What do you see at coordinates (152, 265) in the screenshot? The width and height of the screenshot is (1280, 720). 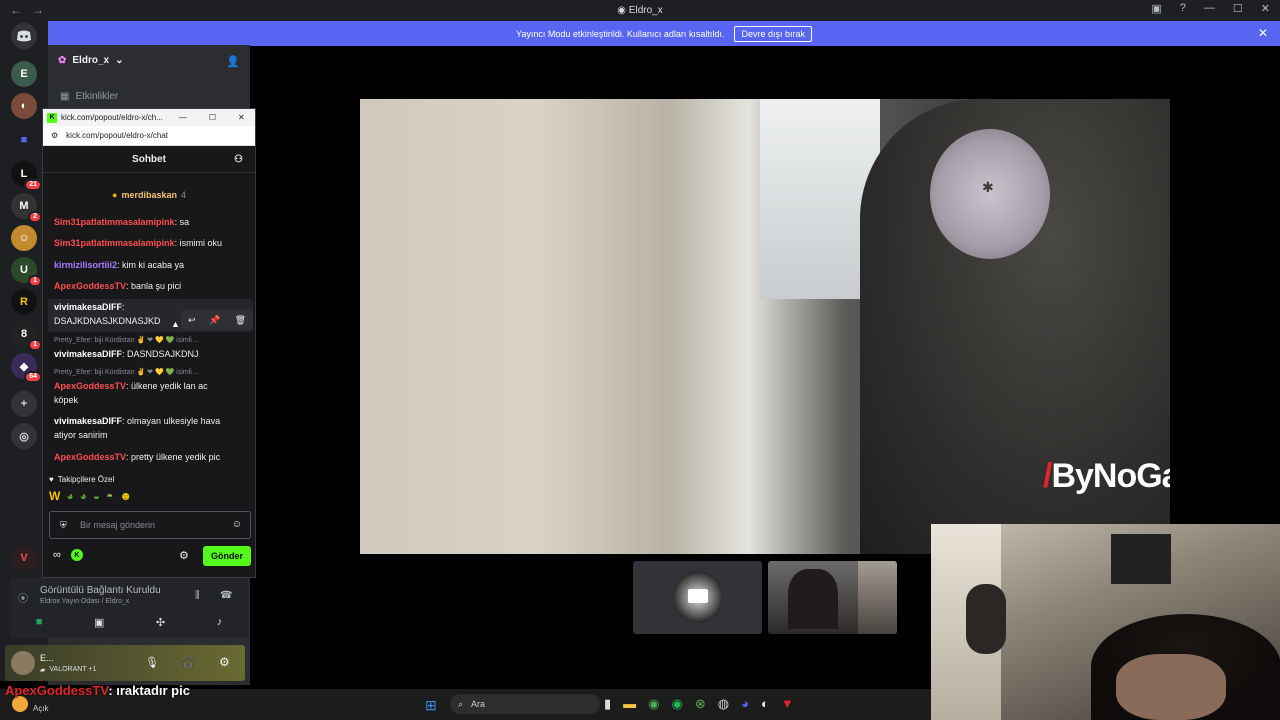 I see `chat-message: kirmizilisortiii2: kim ki acaba ya` at bounding box center [152, 265].